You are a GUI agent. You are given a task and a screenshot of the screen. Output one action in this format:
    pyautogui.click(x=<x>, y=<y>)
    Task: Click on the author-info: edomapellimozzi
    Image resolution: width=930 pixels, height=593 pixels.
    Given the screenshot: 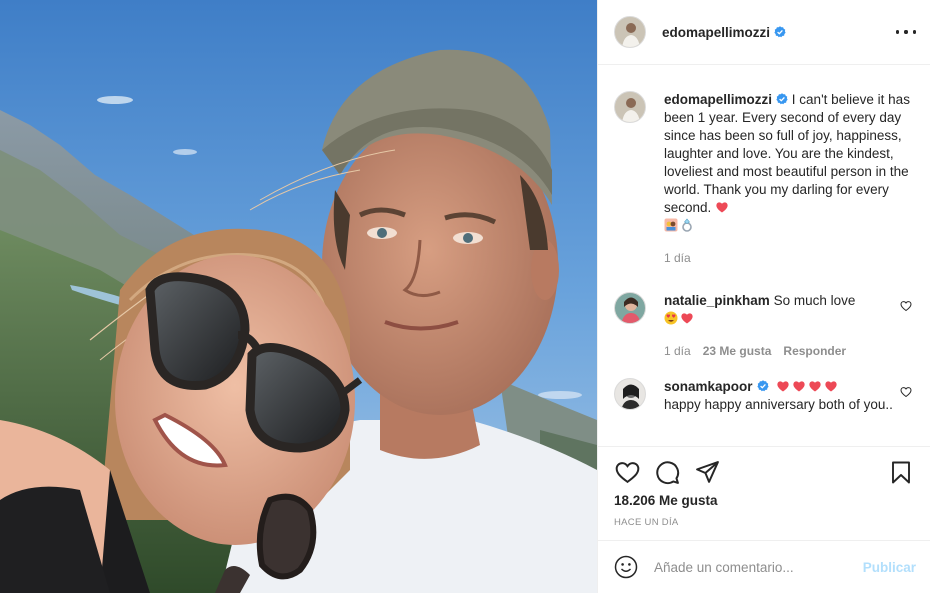 What is the action you would take?
    pyautogui.click(x=724, y=32)
    